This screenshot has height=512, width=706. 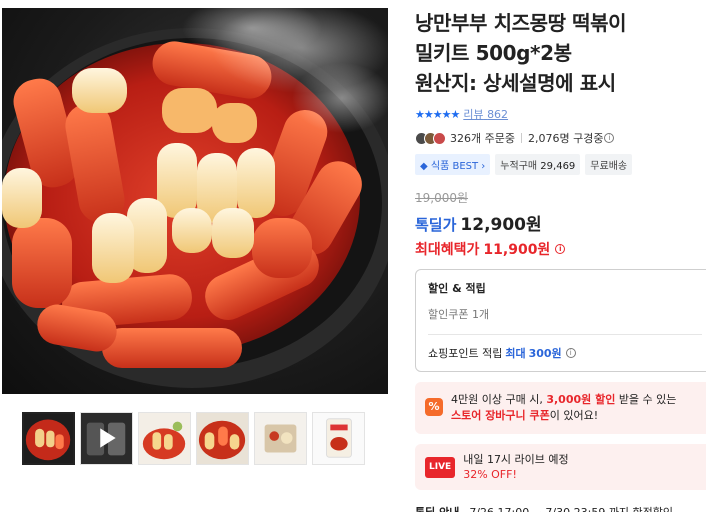 I want to click on benefit-box: 할인 & 적립 할인쿠폰 1개 쇼핑포인트 적립 최대 300원 i, so click(x=560, y=320).